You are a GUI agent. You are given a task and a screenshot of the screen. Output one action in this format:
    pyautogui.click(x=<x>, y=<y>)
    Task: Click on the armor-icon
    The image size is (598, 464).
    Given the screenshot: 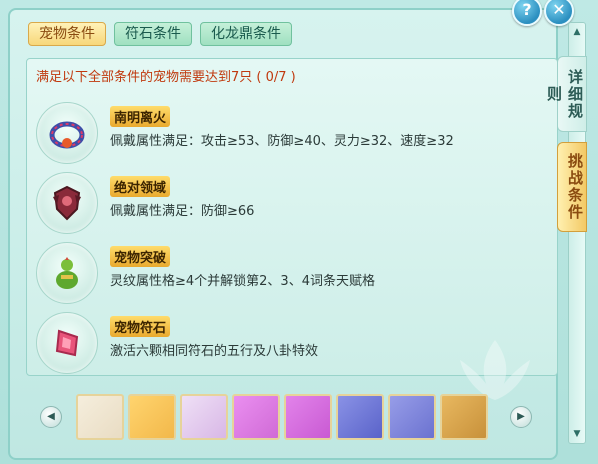 What is the action you would take?
    pyautogui.click(x=67, y=203)
    